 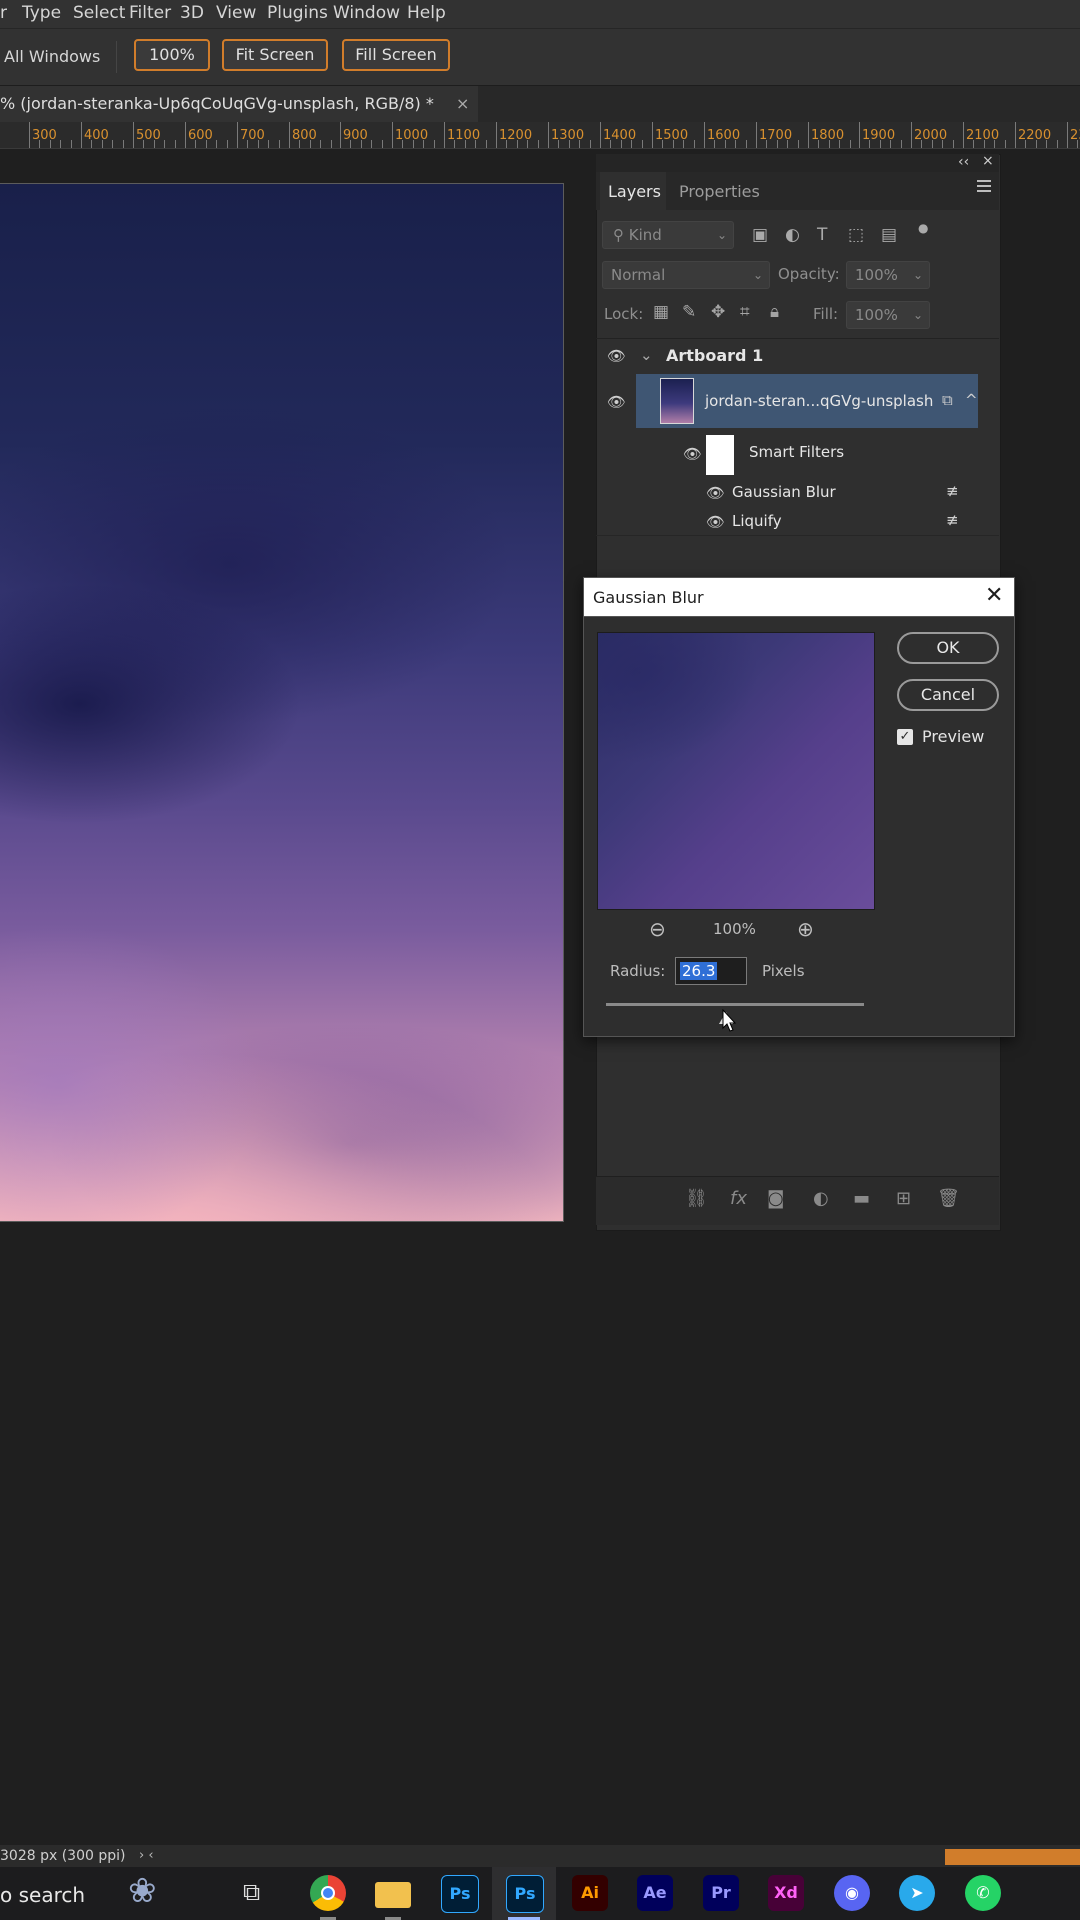 I want to click on artboard-layer-name: Artboard 1, so click(x=714, y=355).